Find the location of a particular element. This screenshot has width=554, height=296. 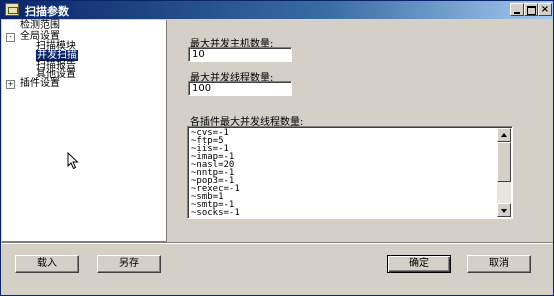

vertical-scrollbar is located at coordinates (504, 172).